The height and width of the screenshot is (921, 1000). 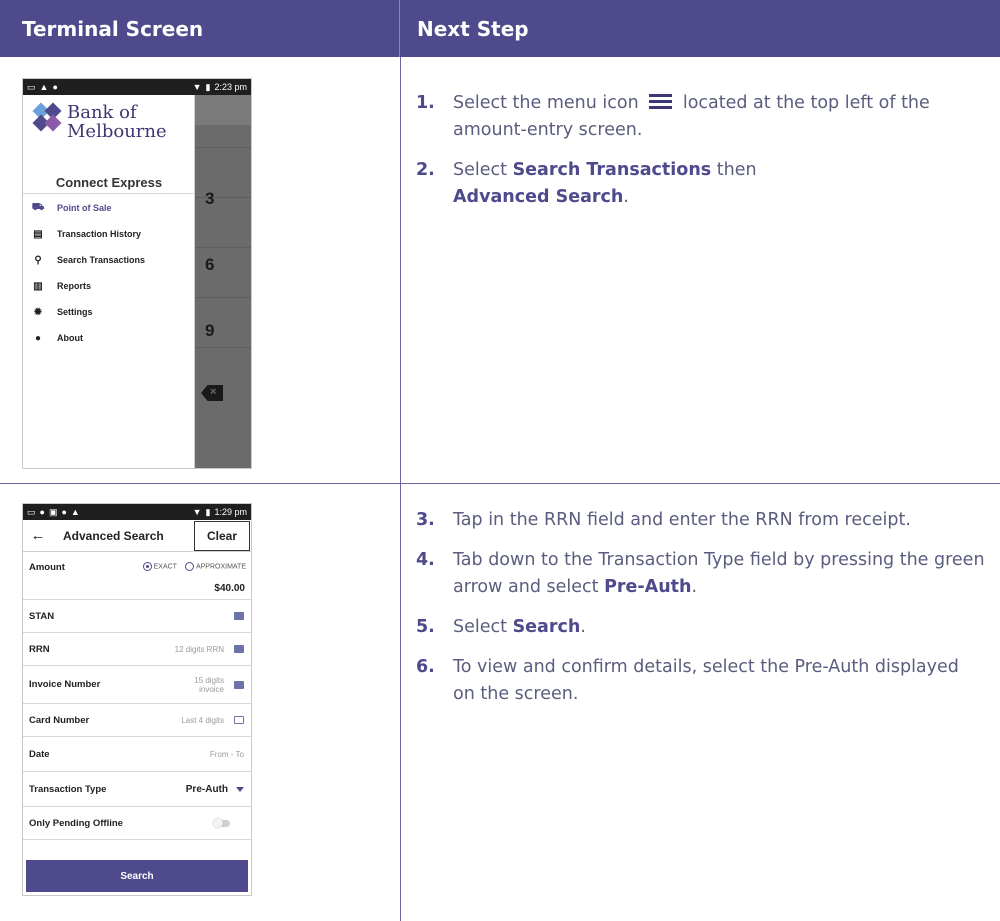 I want to click on status-time: 2:23 pm, so click(x=230, y=87).